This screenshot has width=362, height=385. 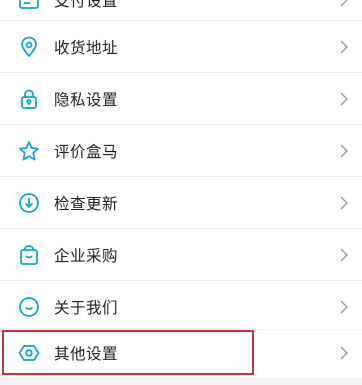 I want to click on wallet-icon, so click(x=29, y=6).